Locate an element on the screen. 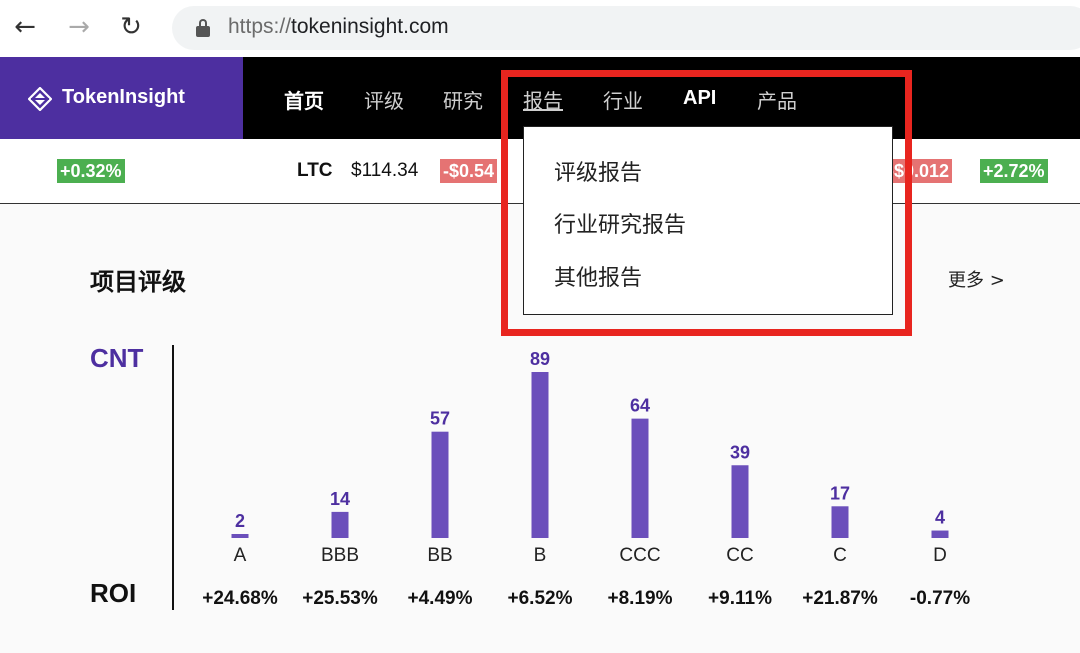 This screenshot has height=653, width=1080. bar-value-label: 39 is located at coordinates (740, 452).